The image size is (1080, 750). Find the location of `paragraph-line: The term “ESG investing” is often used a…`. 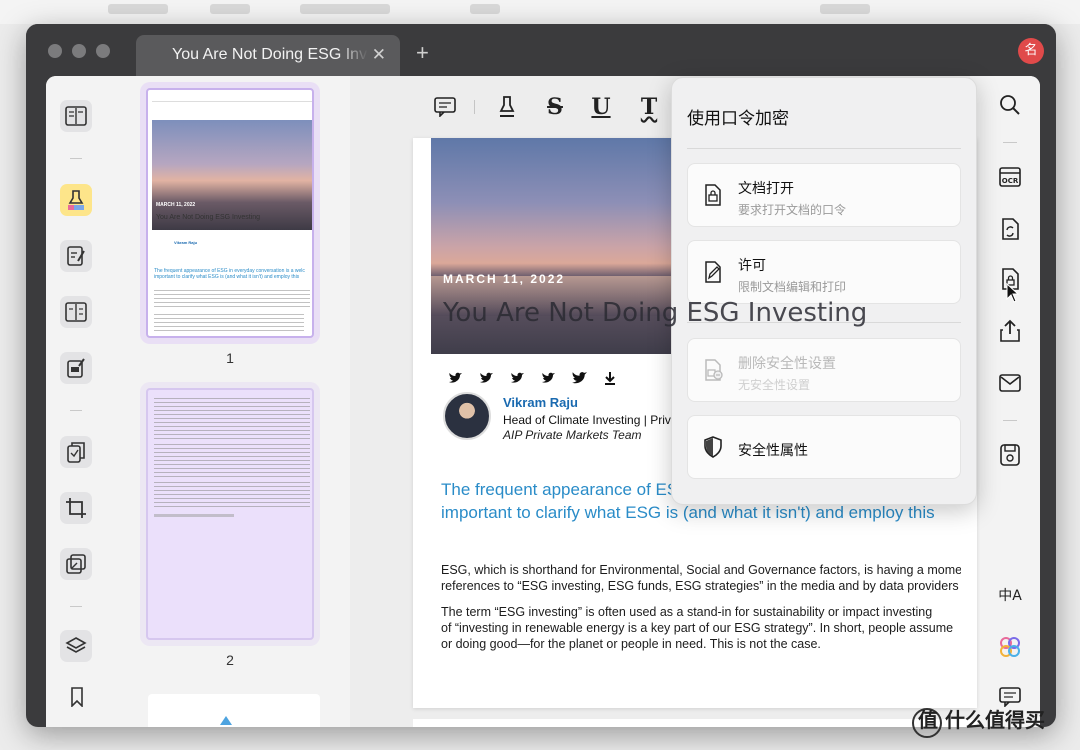

paragraph-line: The term “ESG investing” is often used a… is located at coordinates (687, 612).